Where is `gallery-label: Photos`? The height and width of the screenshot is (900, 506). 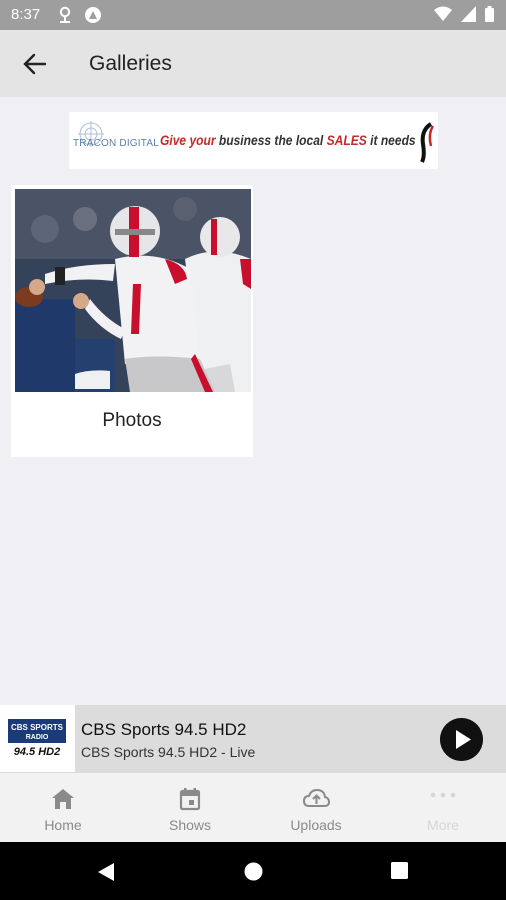 gallery-label: Photos is located at coordinates (132, 420).